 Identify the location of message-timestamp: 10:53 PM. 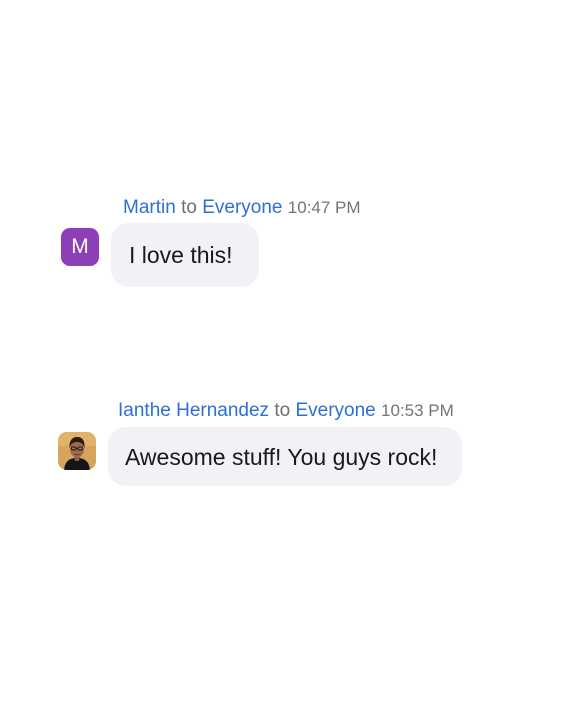
(417, 410).